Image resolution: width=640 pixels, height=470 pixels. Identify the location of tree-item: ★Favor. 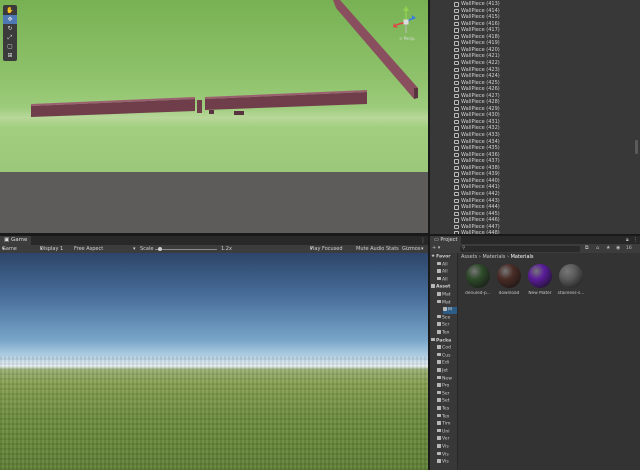
(441, 257).